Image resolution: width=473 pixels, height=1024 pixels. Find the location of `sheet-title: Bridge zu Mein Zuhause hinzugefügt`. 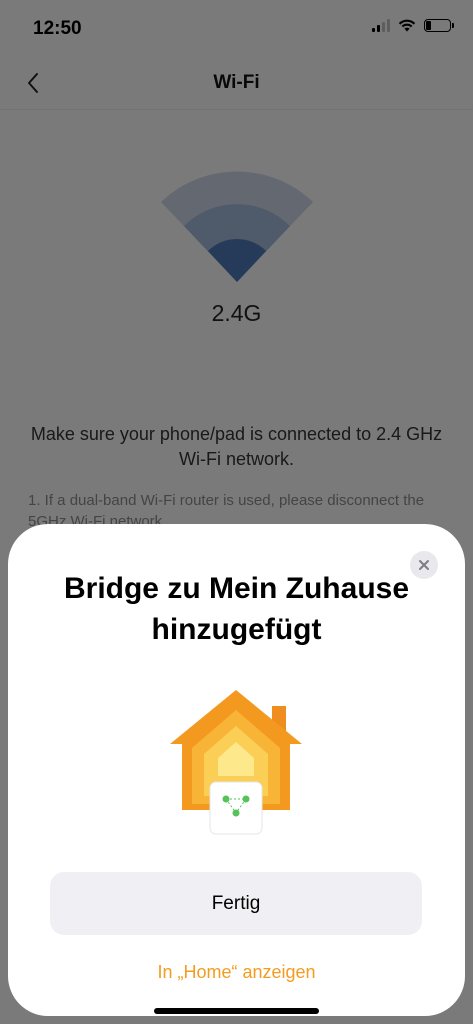

sheet-title: Bridge zu Mein Zuhause hinzugefügt is located at coordinates (236, 609).